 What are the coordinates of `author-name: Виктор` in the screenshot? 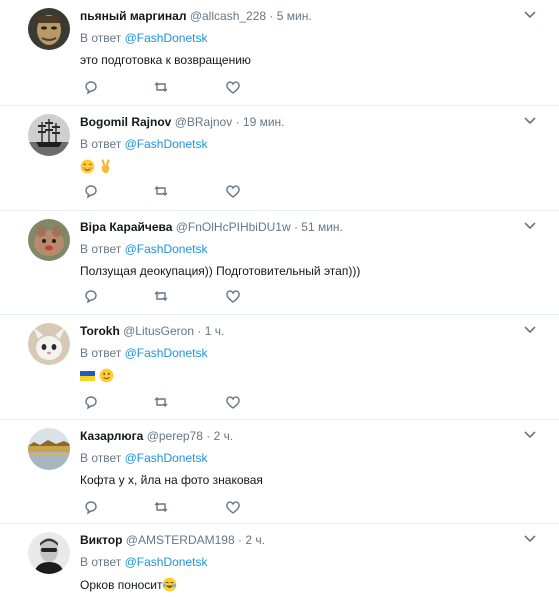 It's located at (101, 540).